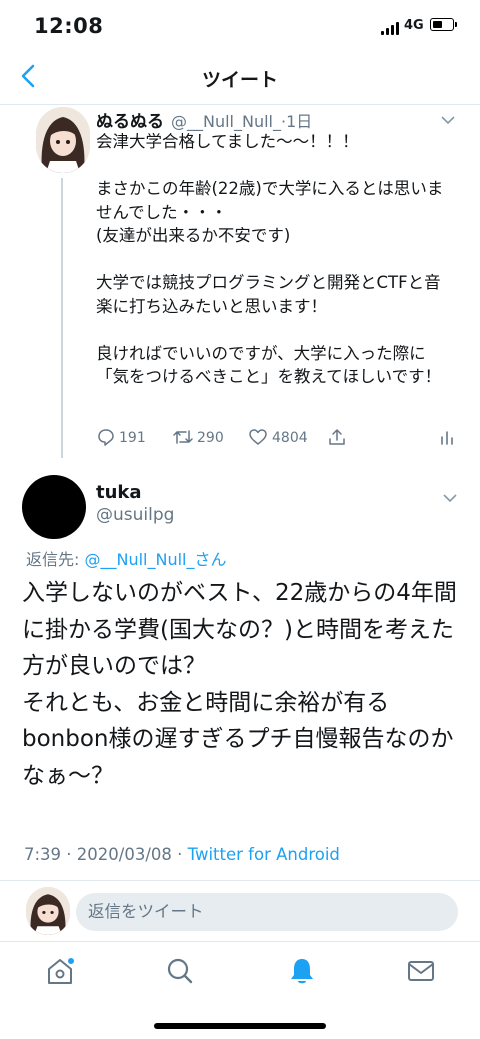 This screenshot has height=1039, width=480. Describe the element at coordinates (414, 25) in the screenshot. I see `network-type: 4G` at that location.